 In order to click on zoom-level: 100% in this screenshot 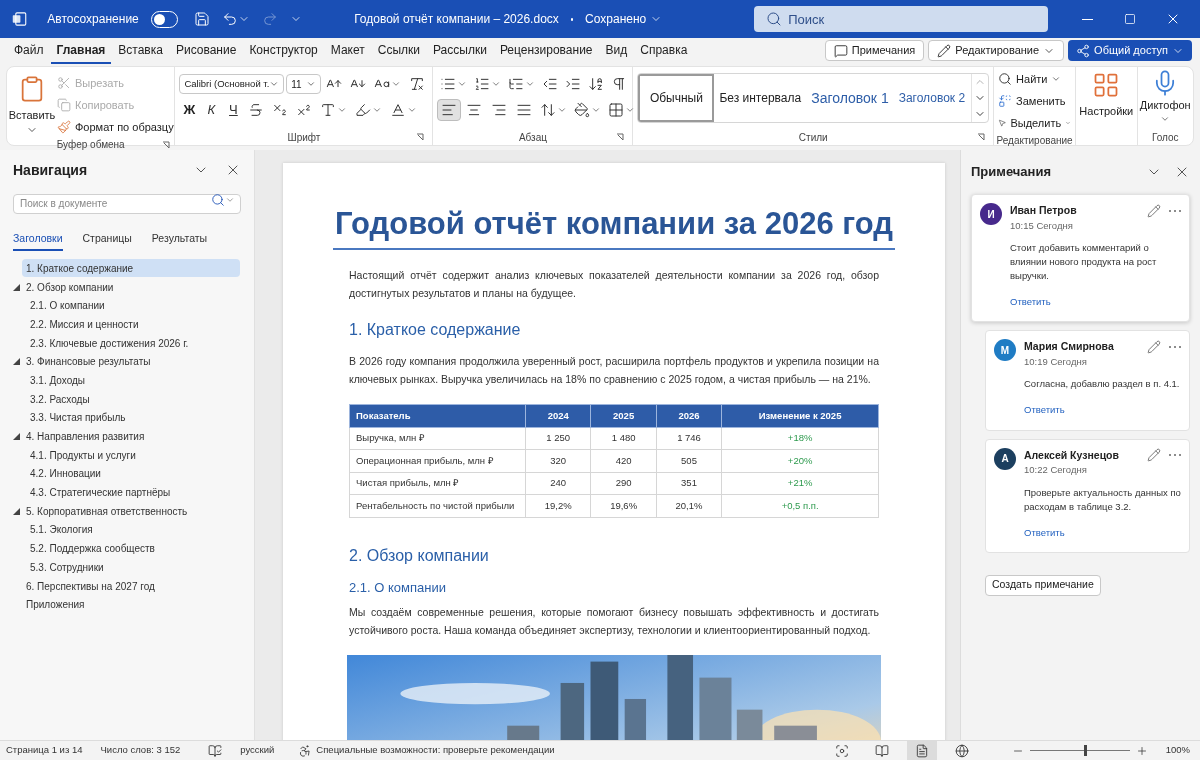, I will do `click(1177, 750)`.